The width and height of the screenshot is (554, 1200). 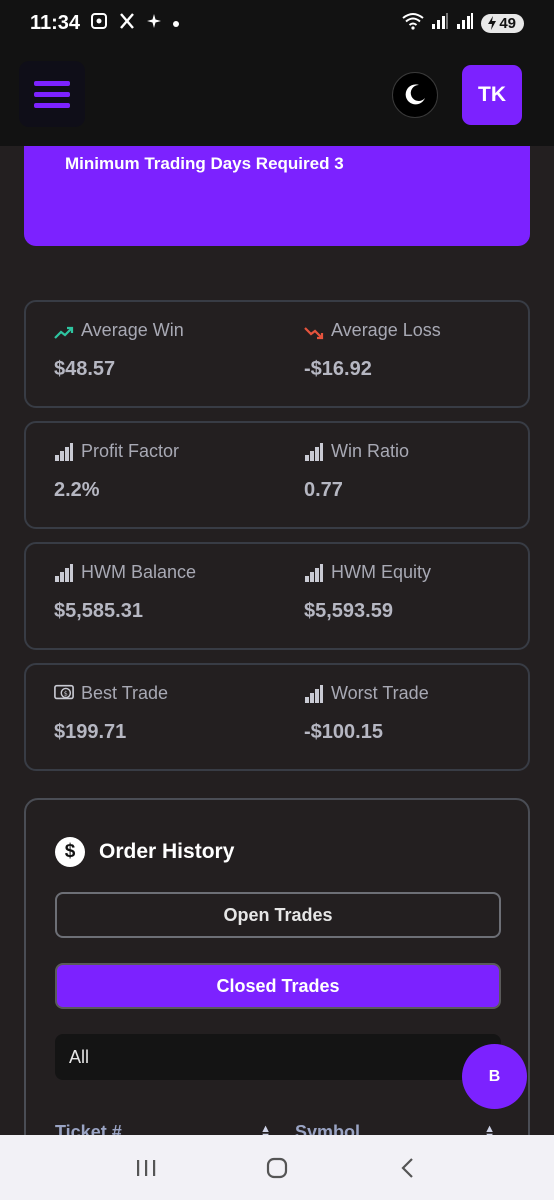 What do you see at coordinates (380, 693) in the screenshot?
I see `stat-label: Worst Trade` at bounding box center [380, 693].